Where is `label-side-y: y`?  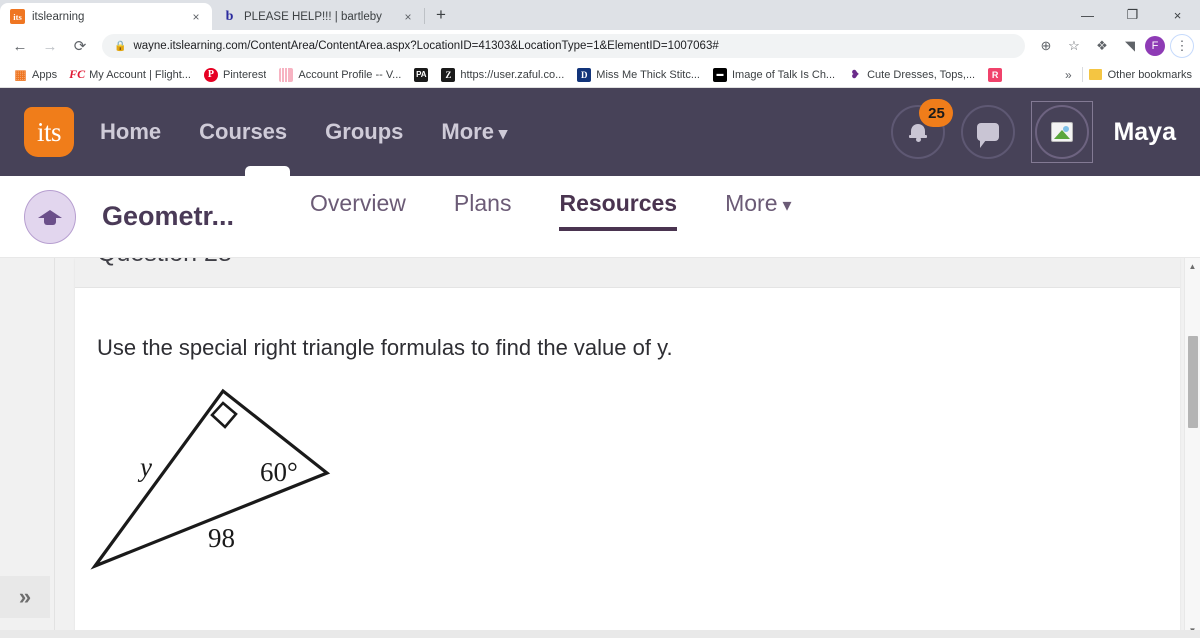 label-side-y: y is located at coordinates (144, 467).